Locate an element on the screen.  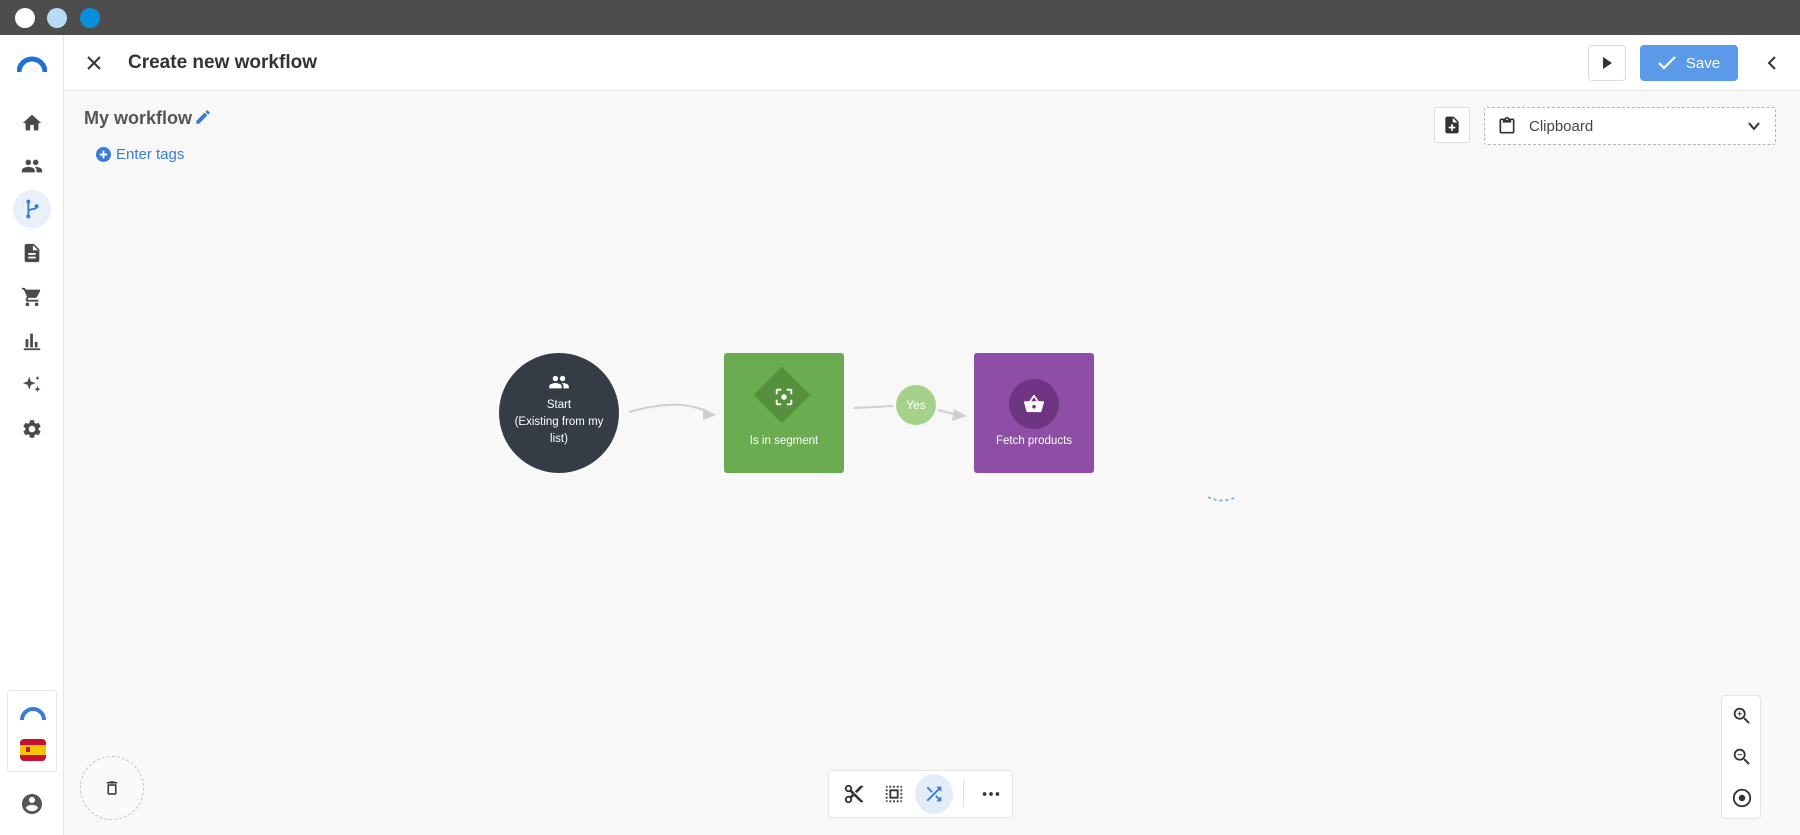
sidebar-bottom-panel is located at coordinates (32, 731).